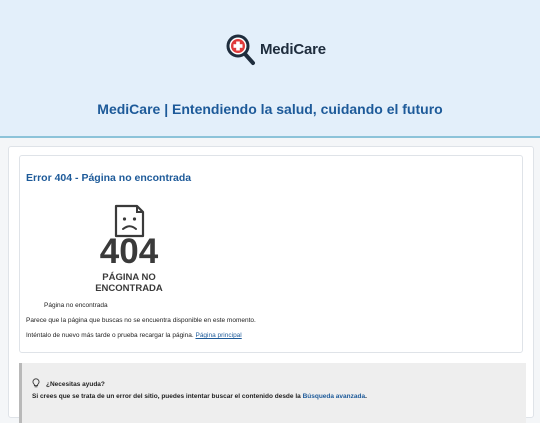  What do you see at coordinates (109, 178) in the screenshot?
I see `error-title: Error 404 - Página no encontrada` at bounding box center [109, 178].